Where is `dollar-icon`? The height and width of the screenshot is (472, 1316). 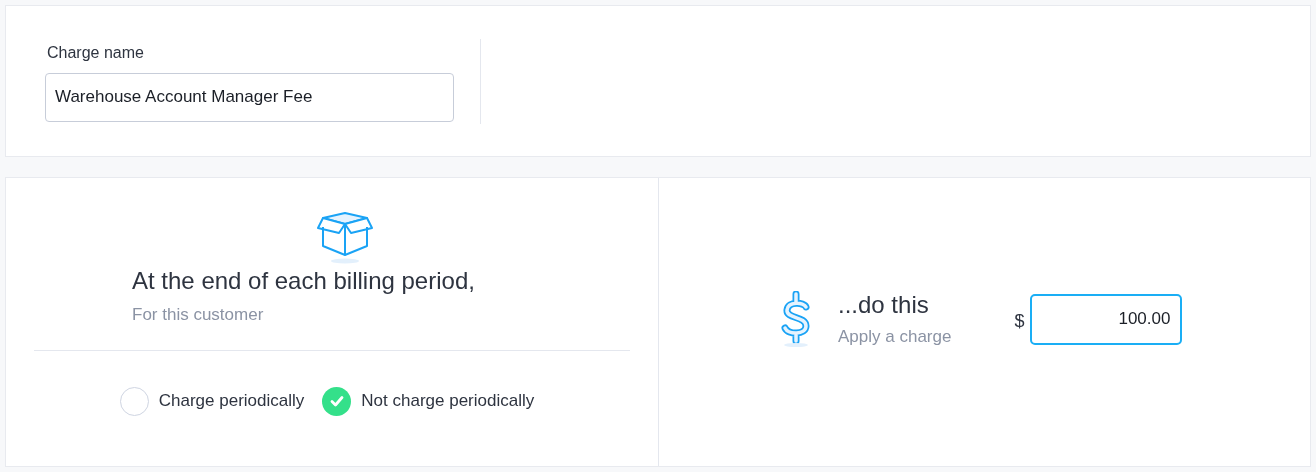
dollar-icon is located at coordinates (796, 319).